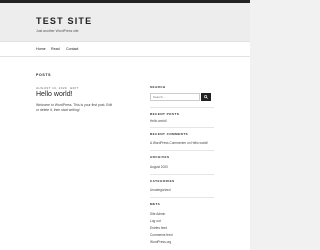 The height and width of the screenshot is (250, 320). Describe the element at coordinates (165, 114) in the screenshot. I see `widget-title-recent-posts: RECENT POSTS` at that location.